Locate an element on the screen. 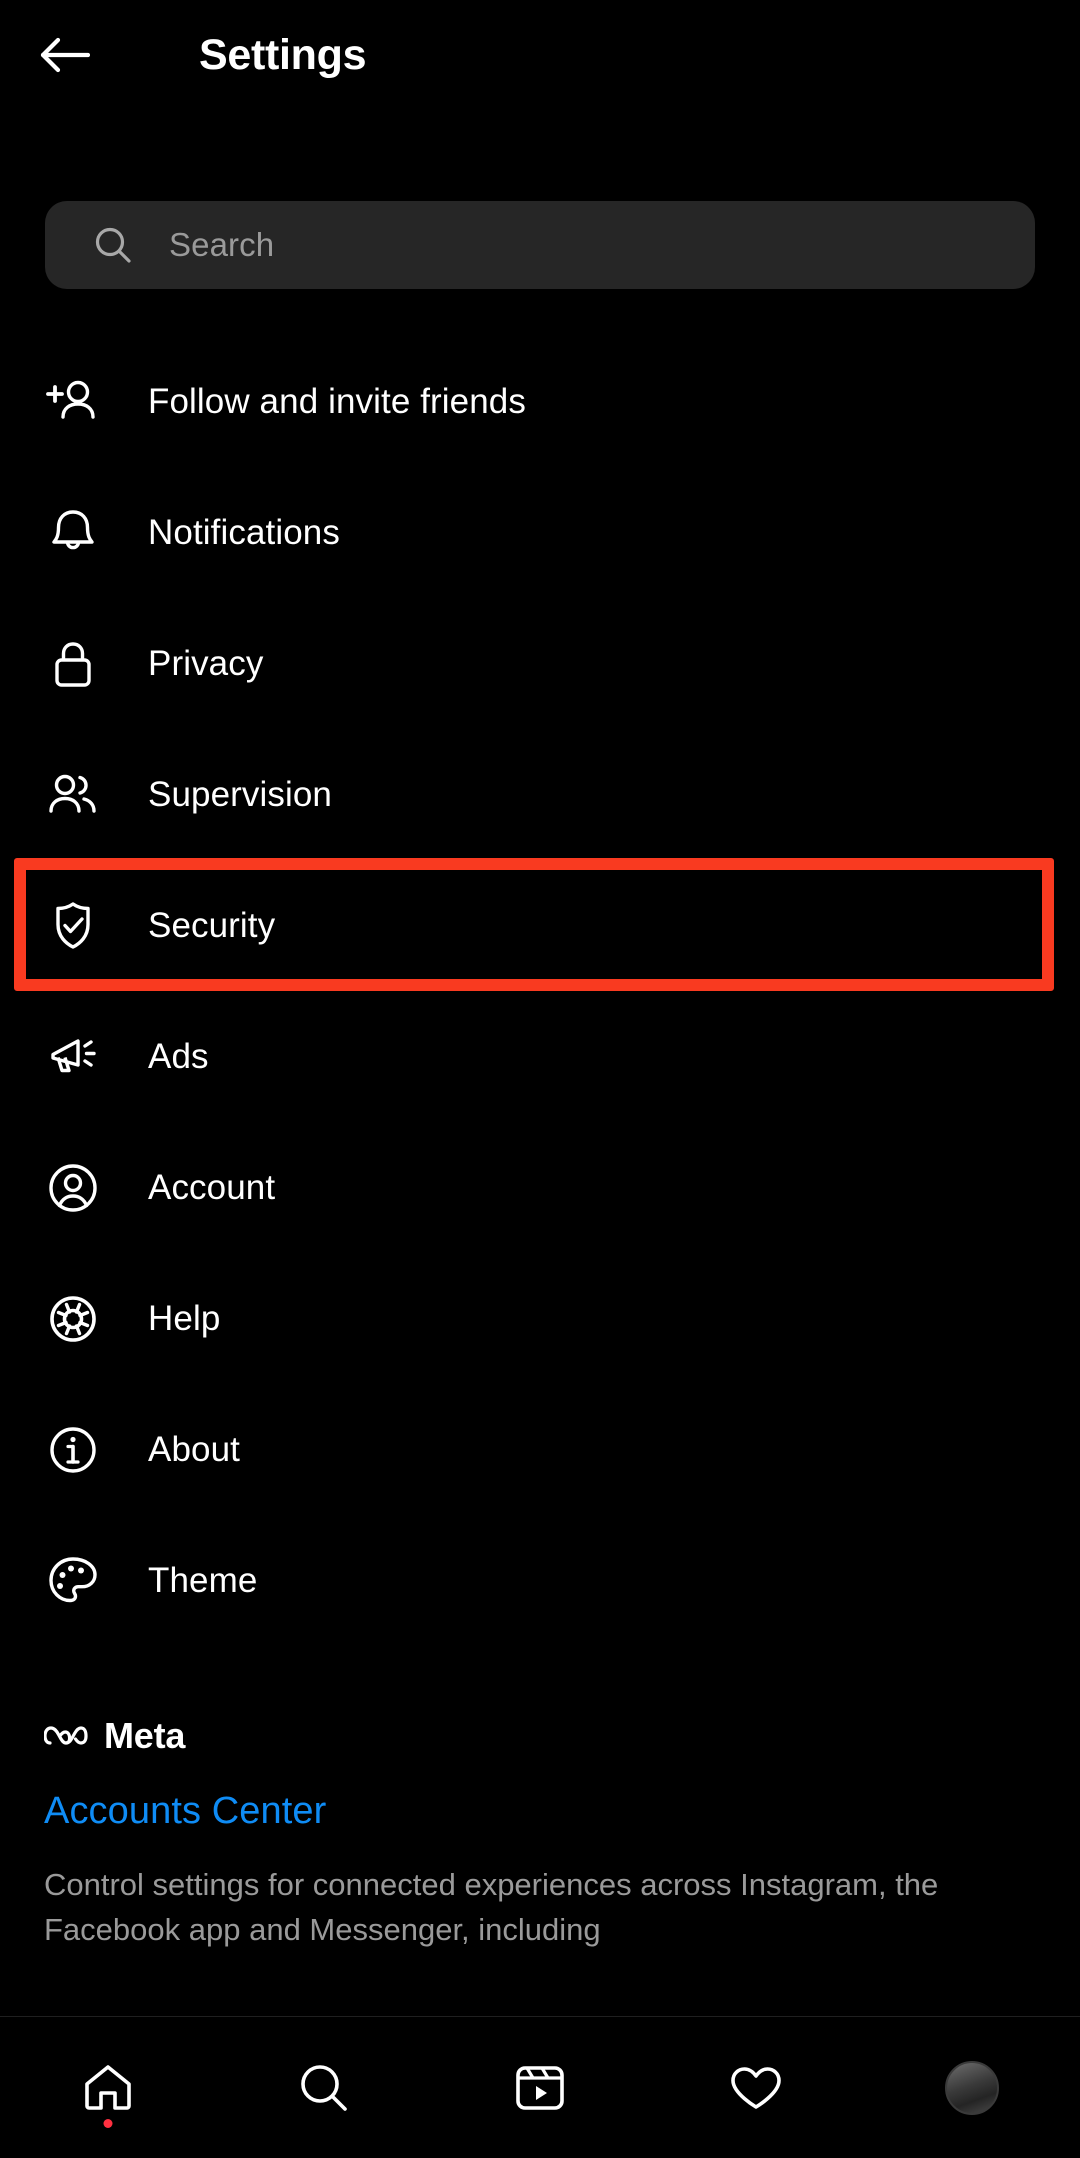 The height and width of the screenshot is (2158, 1080). nav-item-reels is located at coordinates (540, 2087).